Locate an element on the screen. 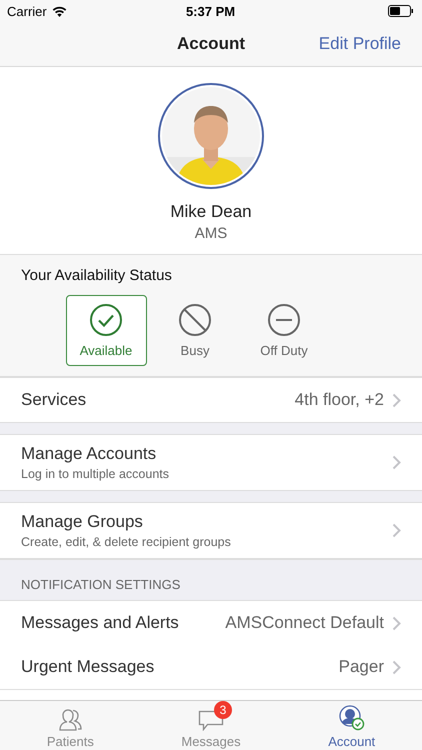 The height and width of the screenshot is (750, 422). battery-icon is located at coordinates (401, 11).